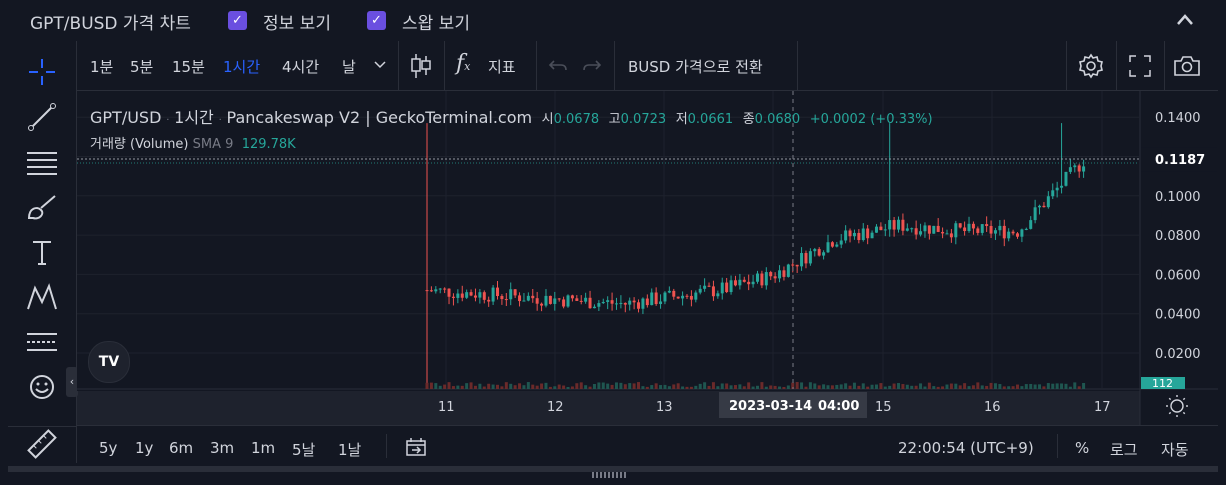 This screenshot has width=1226, height=485. What do you see at coordinates (42, 251) in the screenshot?
I see `text-tool-icon` at bounding box center [42, 251].